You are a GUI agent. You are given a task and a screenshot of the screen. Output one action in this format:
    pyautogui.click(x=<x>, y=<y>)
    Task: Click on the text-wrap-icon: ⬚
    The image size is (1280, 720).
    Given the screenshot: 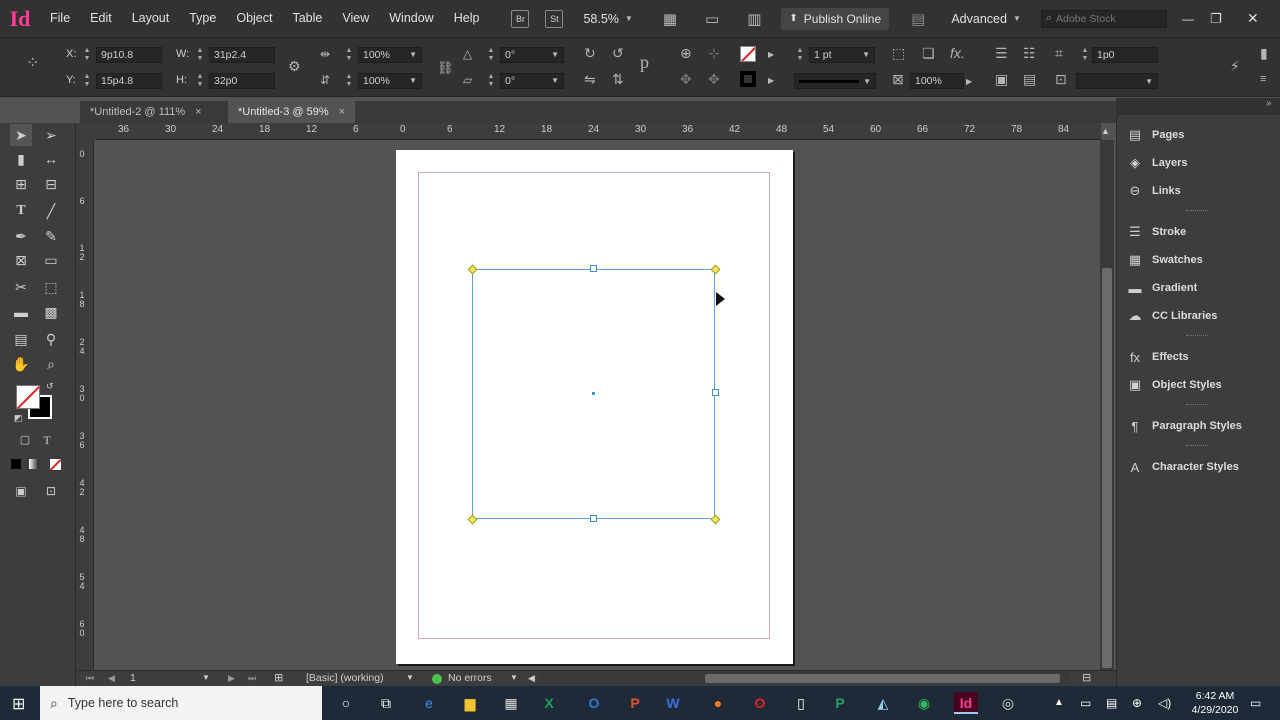 What is the action you would take?
    pyautogui.click(x=898, y=53)
    